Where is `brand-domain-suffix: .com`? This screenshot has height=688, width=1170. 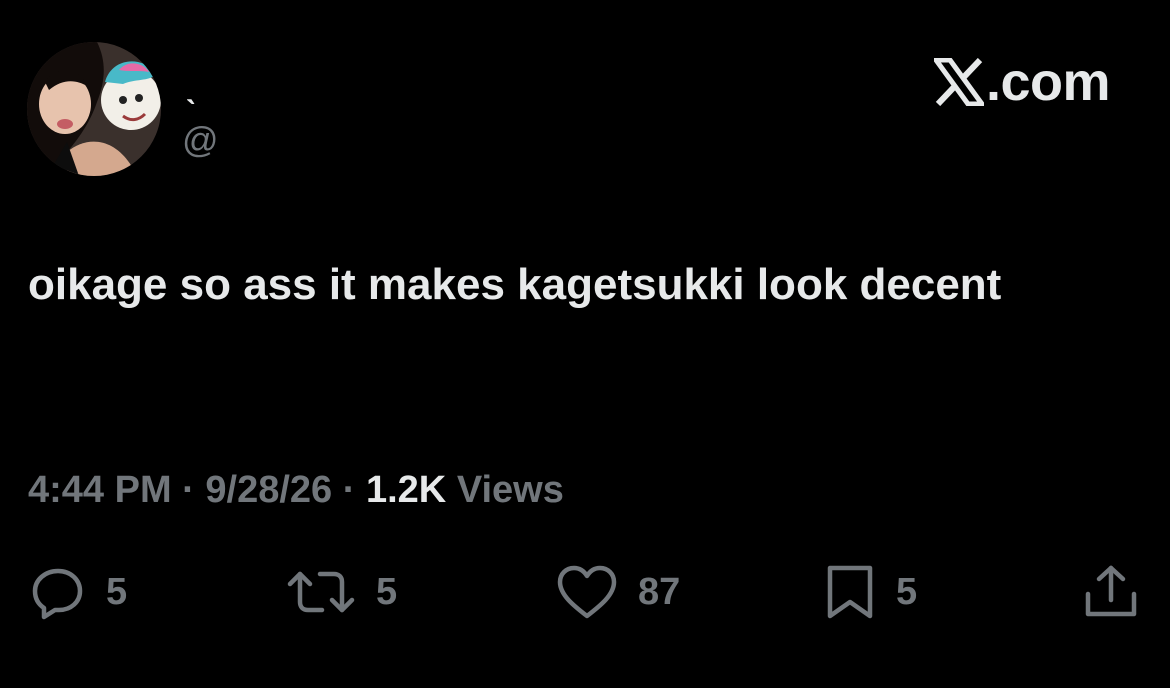
brand-domain-suffix: .com is located at coordinates (1048, 82).